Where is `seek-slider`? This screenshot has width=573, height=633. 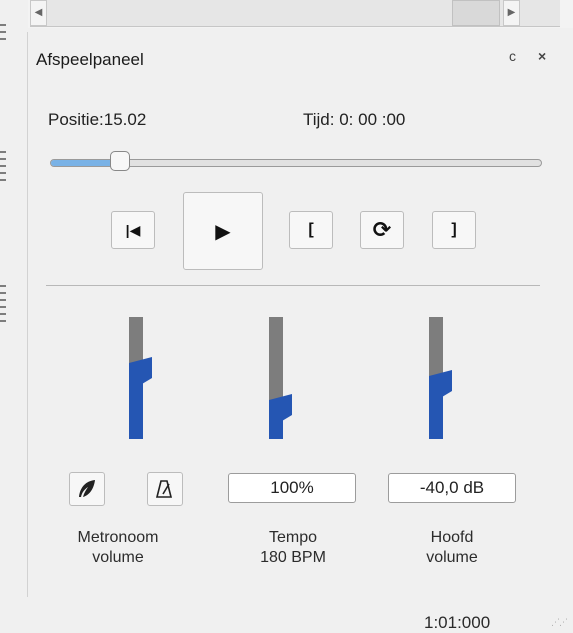 seek-slider is located at coordinates (296, 161).